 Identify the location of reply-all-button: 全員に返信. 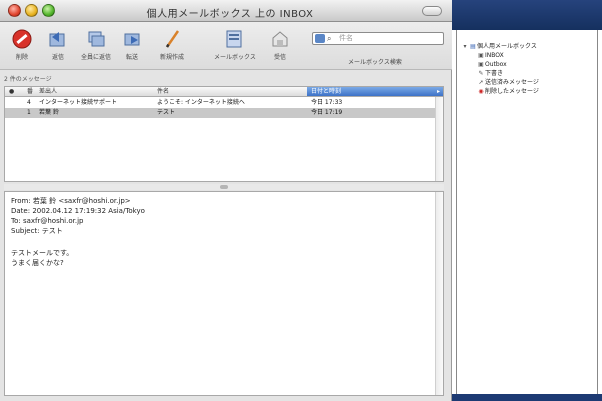
(96, 45).